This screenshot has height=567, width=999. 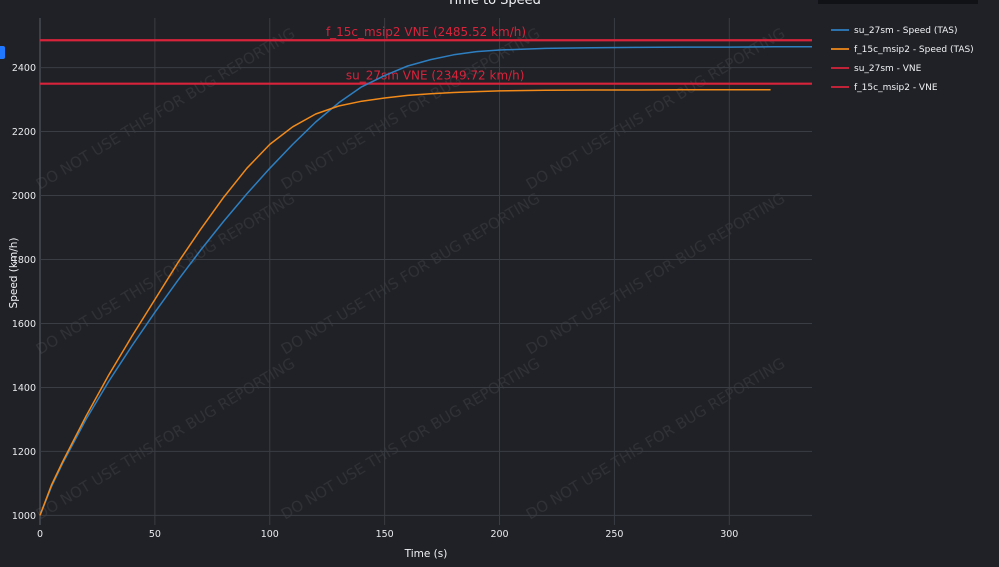 What do you see at coordinates (24, 516) in the screenshot?
I see `y-tick-label: 1000` at bounding box center [24, 516].